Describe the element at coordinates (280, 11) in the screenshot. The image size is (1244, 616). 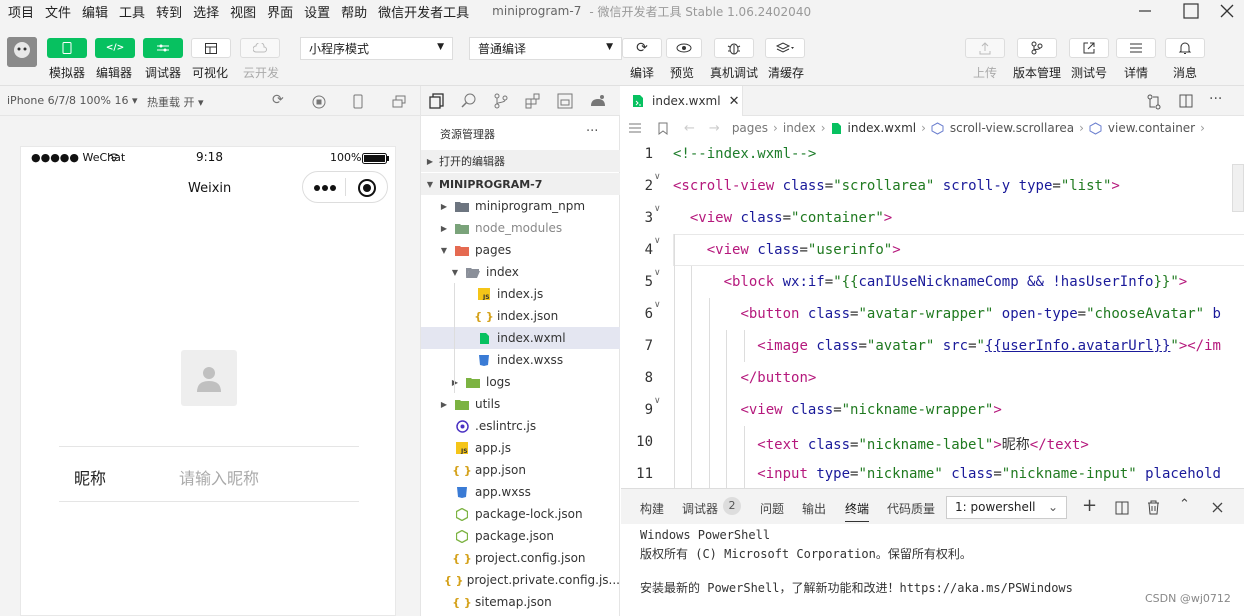
I see `menu-item-interface: 界面` at that location.